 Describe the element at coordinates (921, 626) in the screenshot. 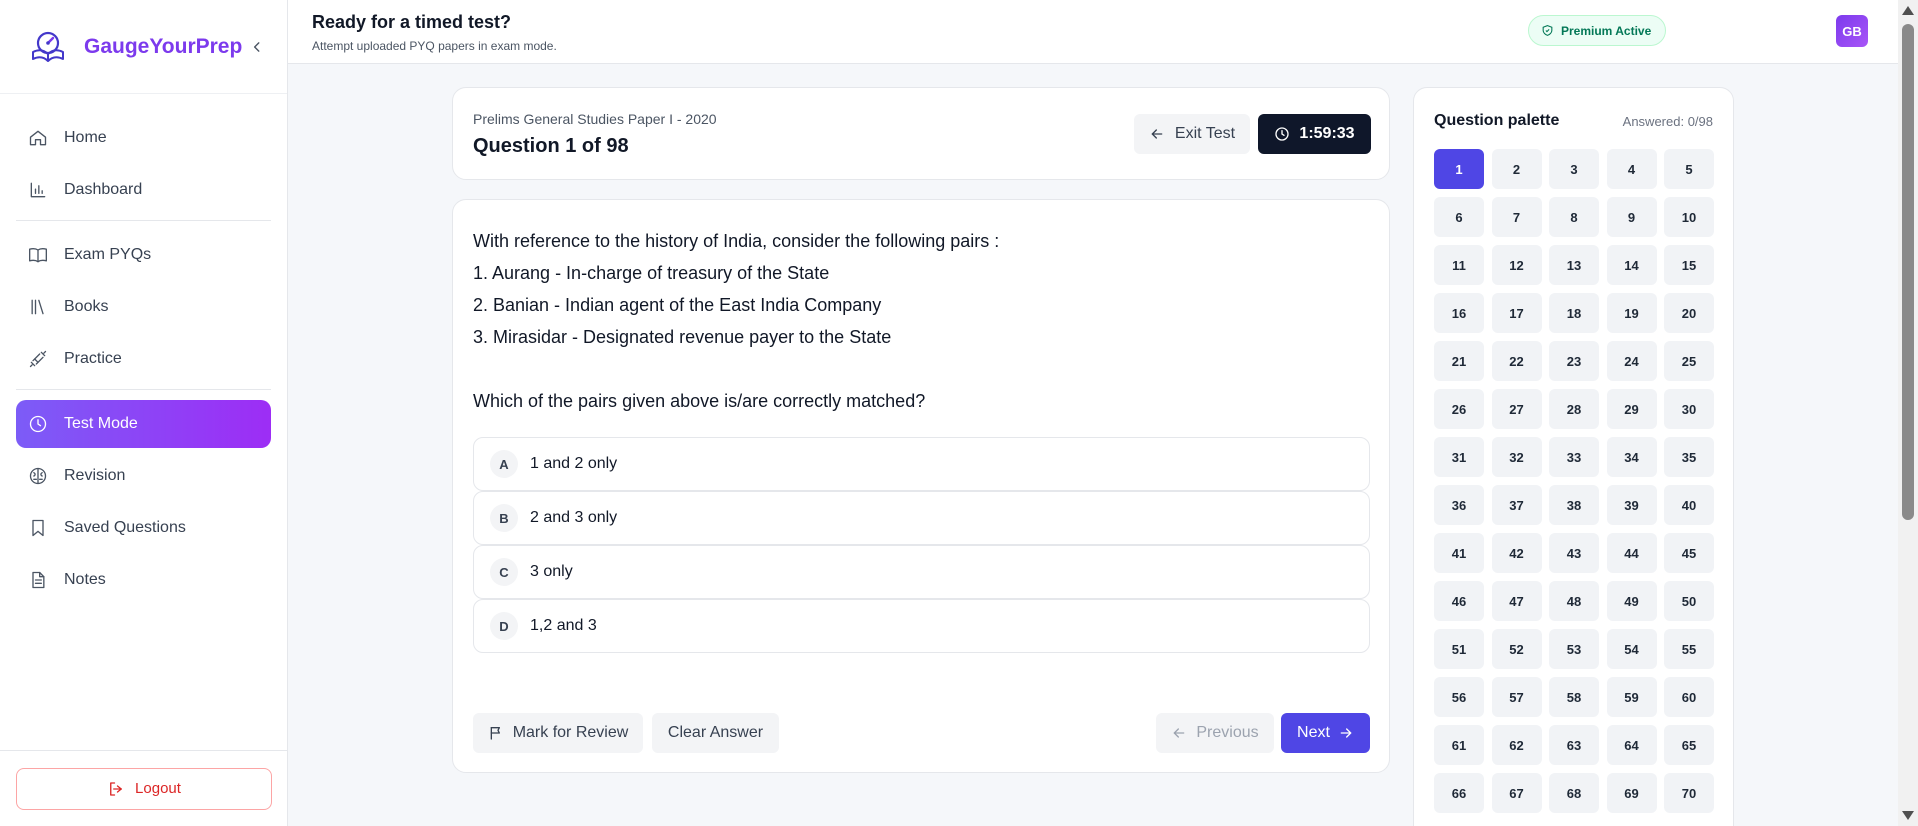

I see `option-d: D 1,2 and 3` at that location.